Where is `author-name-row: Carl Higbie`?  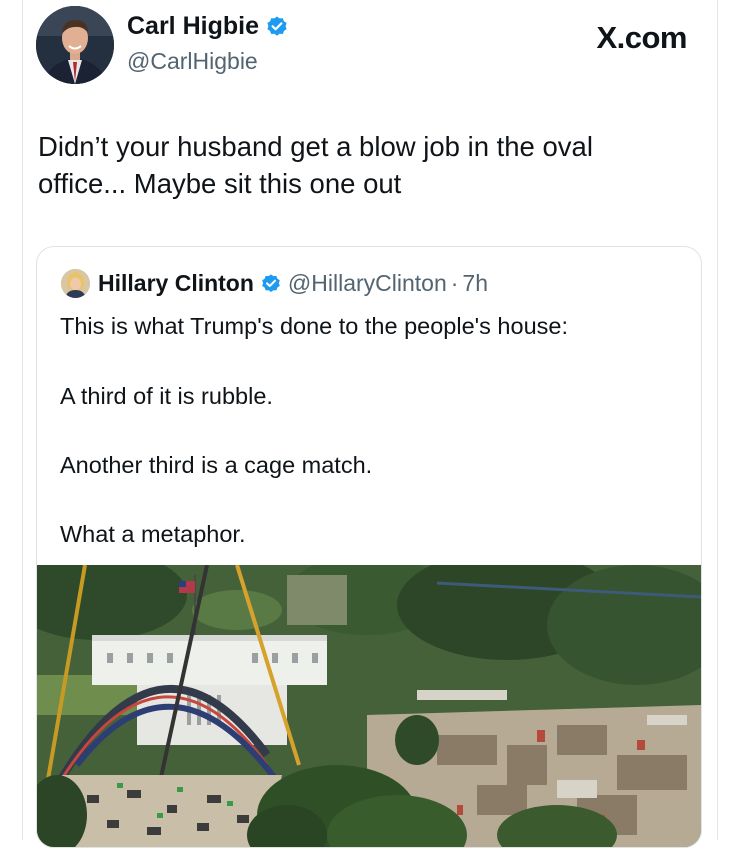 author-name-row: Carl Higbie is located at coordinates (208, 26).